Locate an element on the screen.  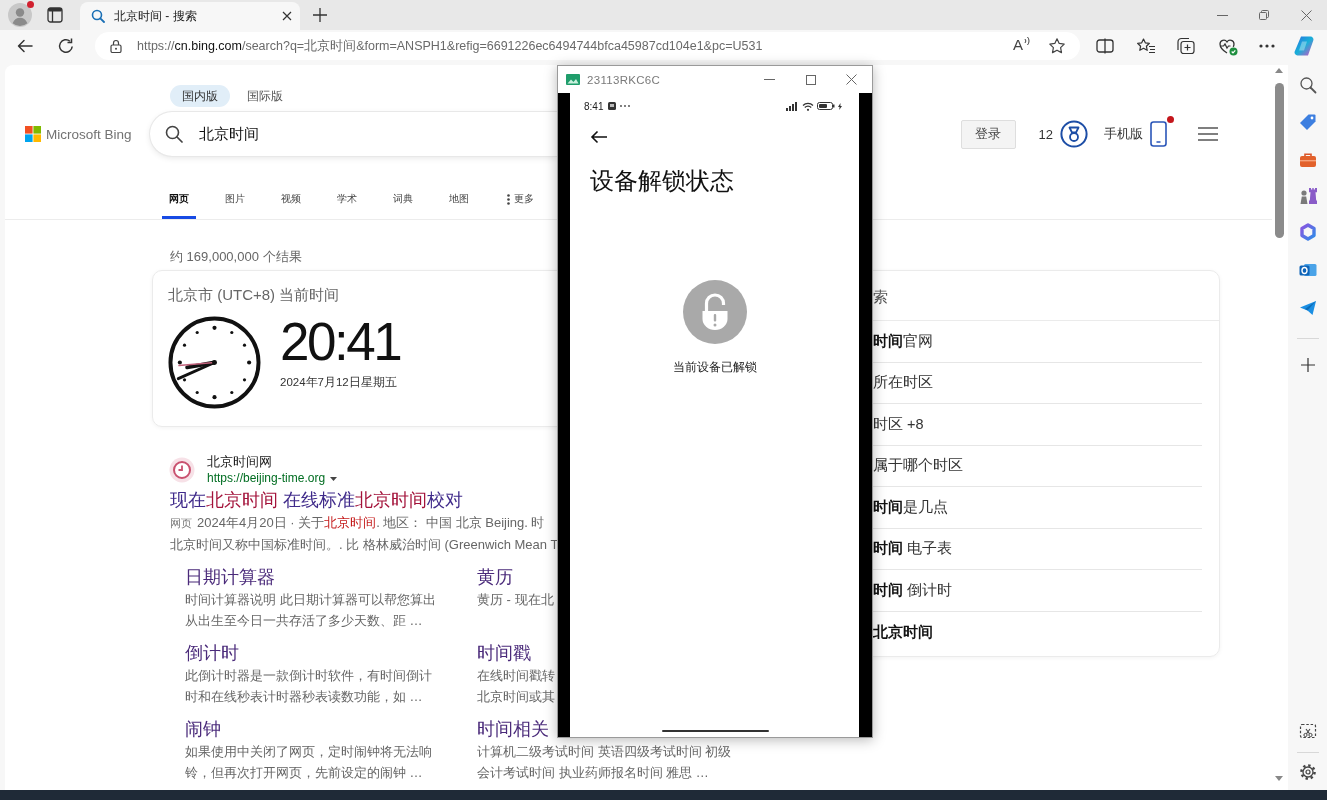
sublink: 日期计算器 is located at coordinates (230, 577).